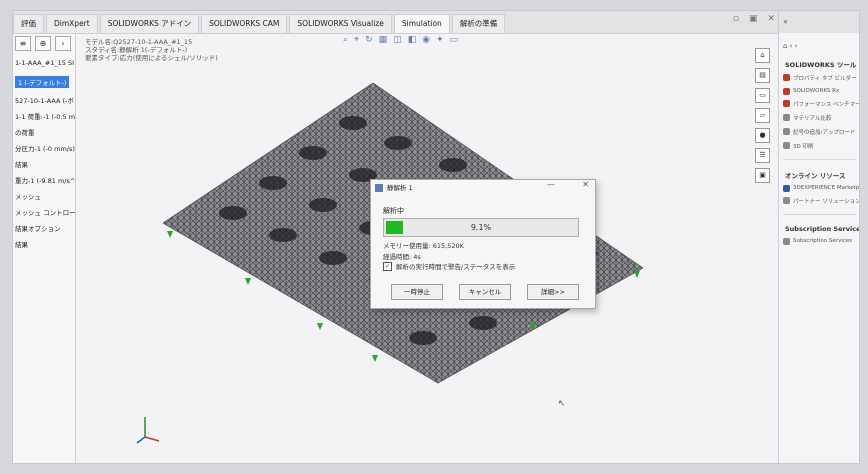 This screenshot has width=868, height=474. Describe the element at coordinates (44, 180) in the screenshot. I see `tree-item-gravity: 重力-1 (-9.81 m/s^2-)` at that location.